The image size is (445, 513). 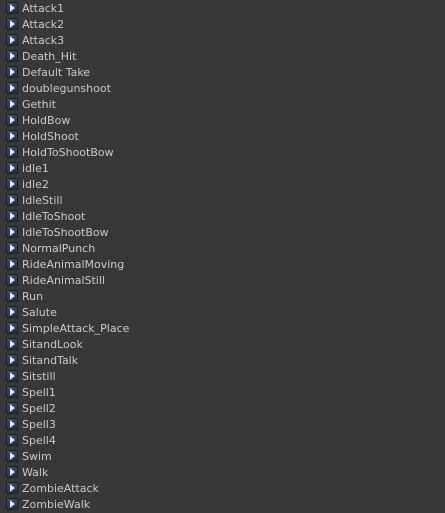 What do you see at coordinates (222, 89) in the screenshot?
I see `list-item: doublegunshoot` at bounding box center [222, 89].